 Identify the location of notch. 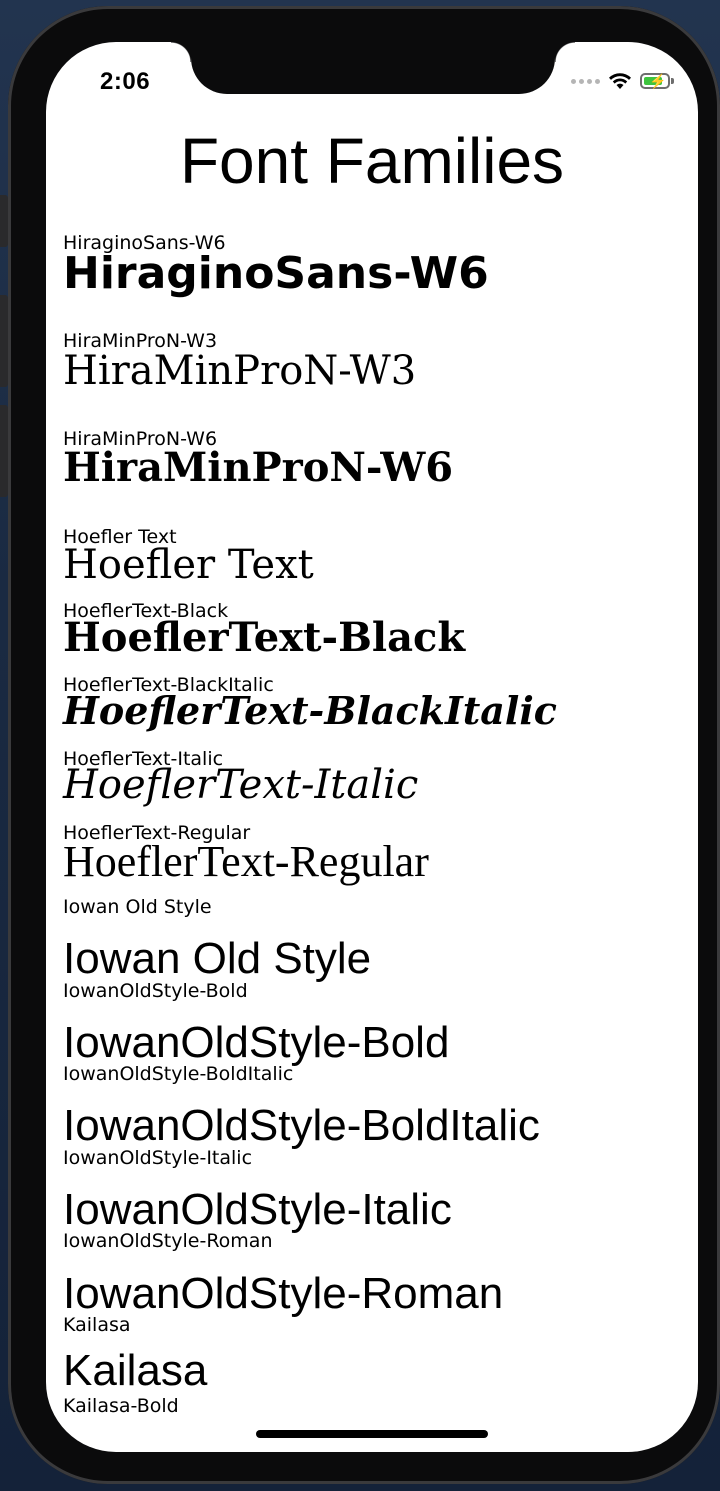
(373, 68).